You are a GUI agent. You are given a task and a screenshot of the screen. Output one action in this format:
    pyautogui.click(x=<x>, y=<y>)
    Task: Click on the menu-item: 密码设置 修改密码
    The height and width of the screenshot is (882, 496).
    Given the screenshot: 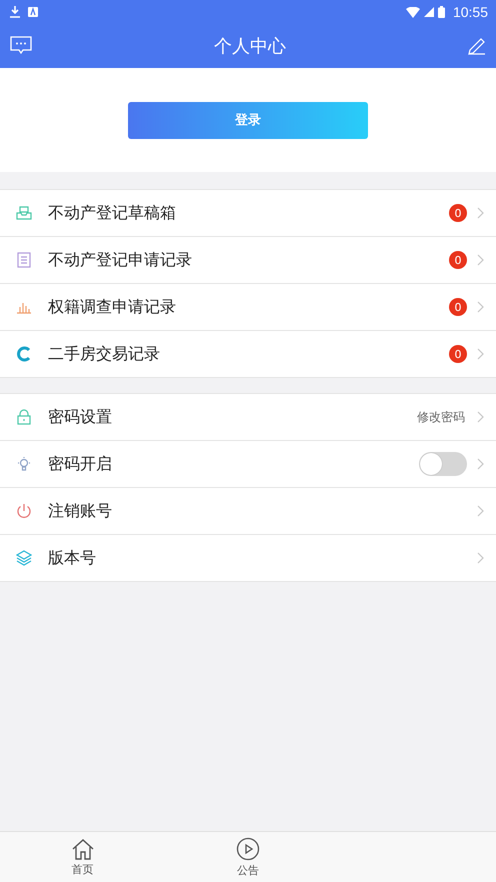 What is the action you would take?
    pyautogui.click(x=248, y=417)
    